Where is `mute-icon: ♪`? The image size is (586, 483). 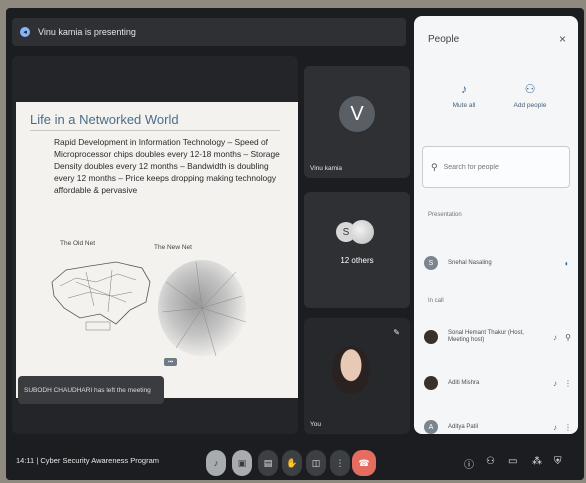
mute-icon: ♪ is located at coordinates (464, 89).